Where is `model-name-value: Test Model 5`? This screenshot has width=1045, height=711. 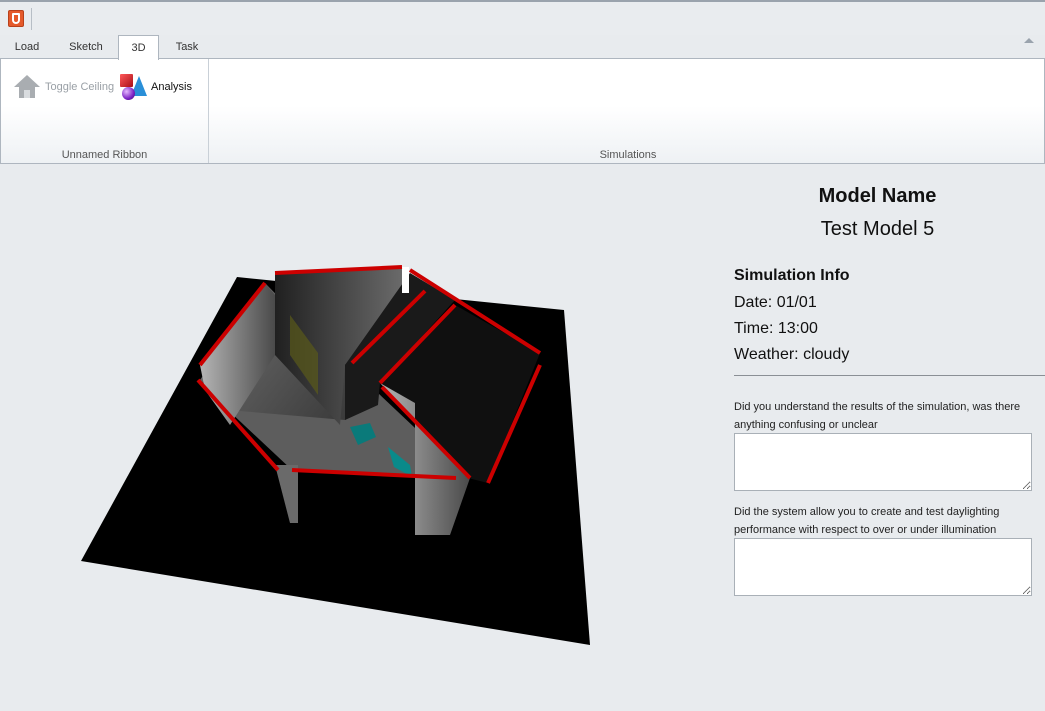 model-name-value: Test Model 5 is located at coordinates (877, 229).